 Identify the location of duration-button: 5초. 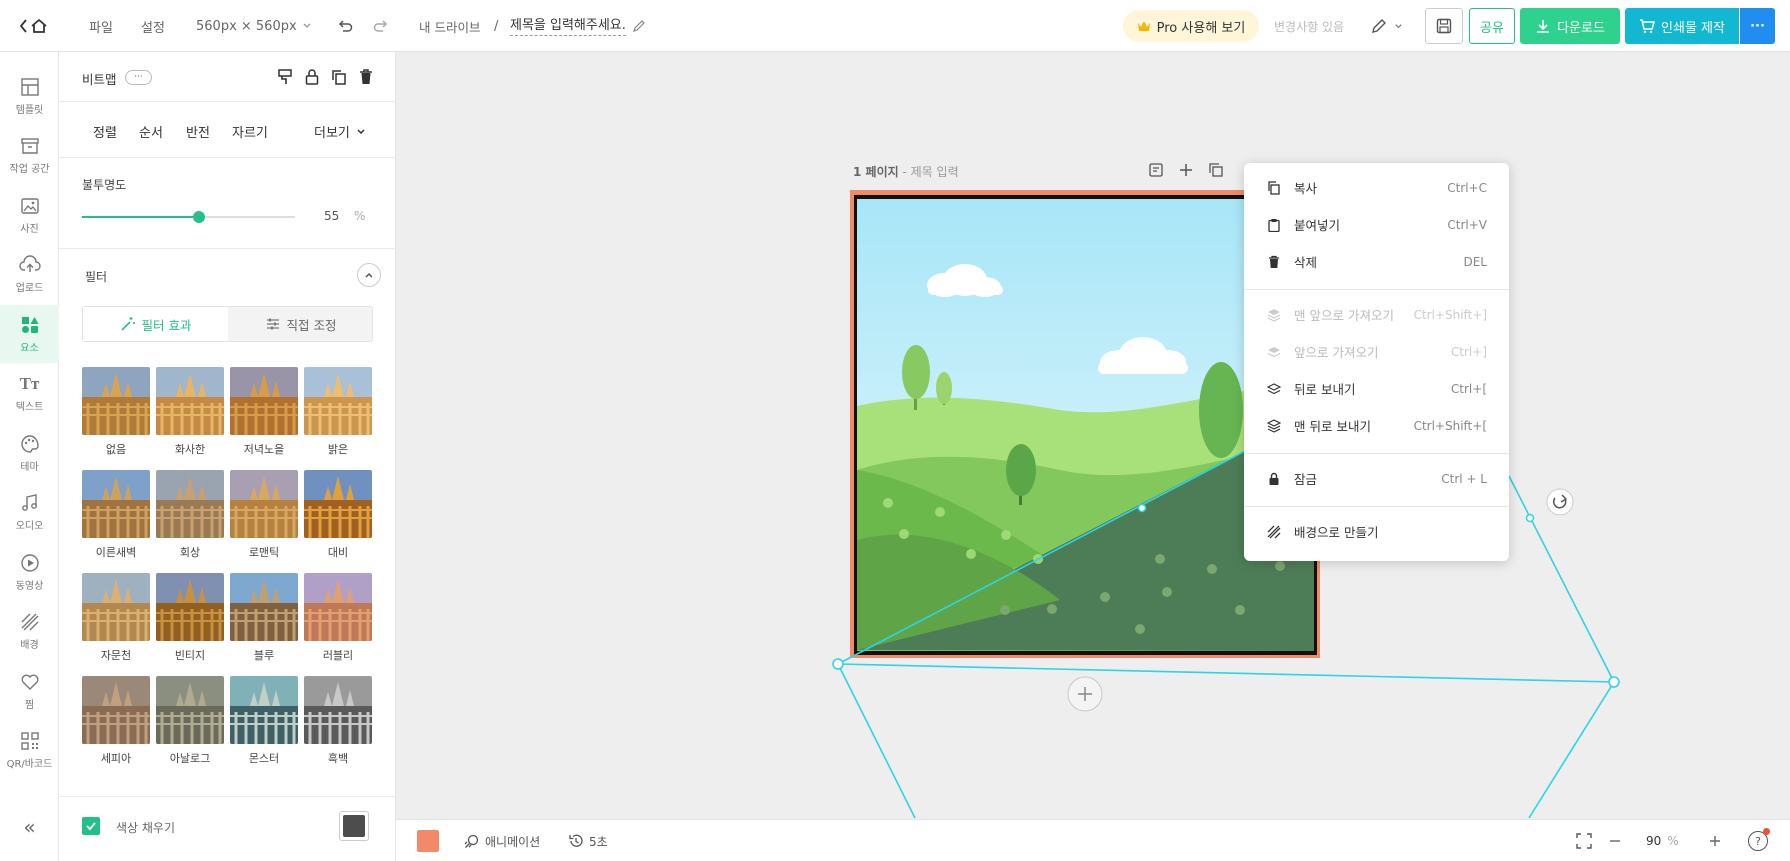
(588, 840).